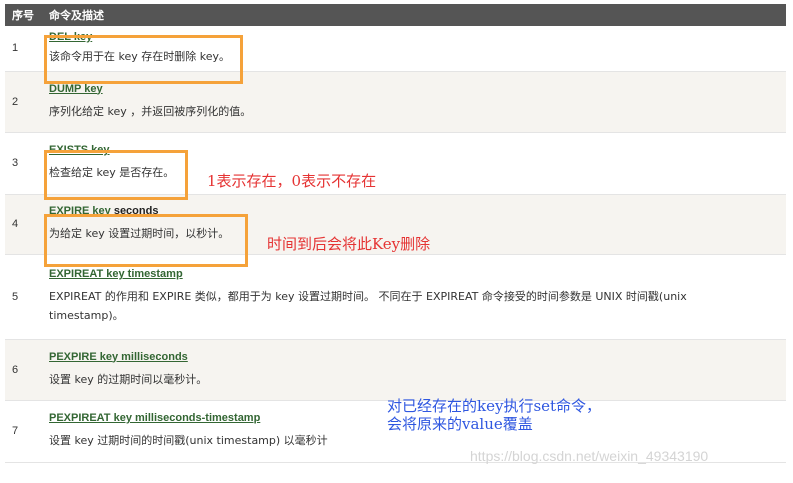 The width and height of the screenshot is (793, 483). I want to click on set-annotation: 对已经存在的key执行set命令， 会将原来的value覆盖, so click(494, 415).